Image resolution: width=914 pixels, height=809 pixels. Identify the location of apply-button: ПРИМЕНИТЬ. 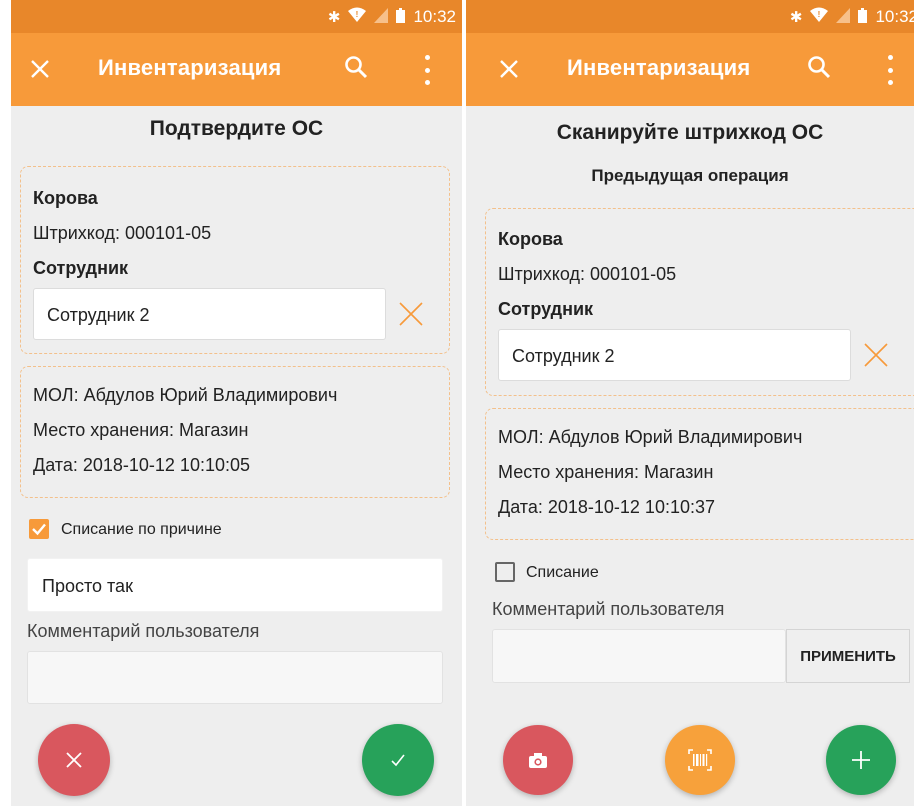
(848, 656).